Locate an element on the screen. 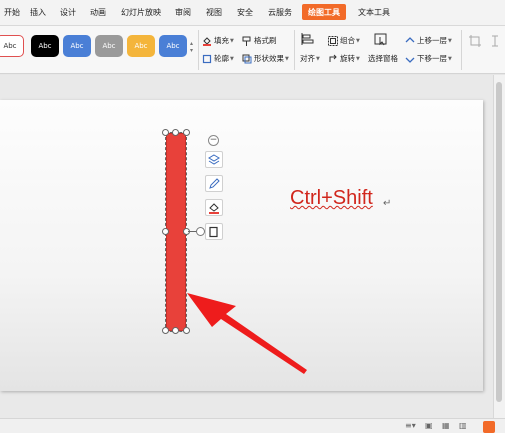 Image resolution: width=505 pixels, height=433 pixels. shape-effects-button: 形状效果 ▼ is located at coordinates (265, 58).